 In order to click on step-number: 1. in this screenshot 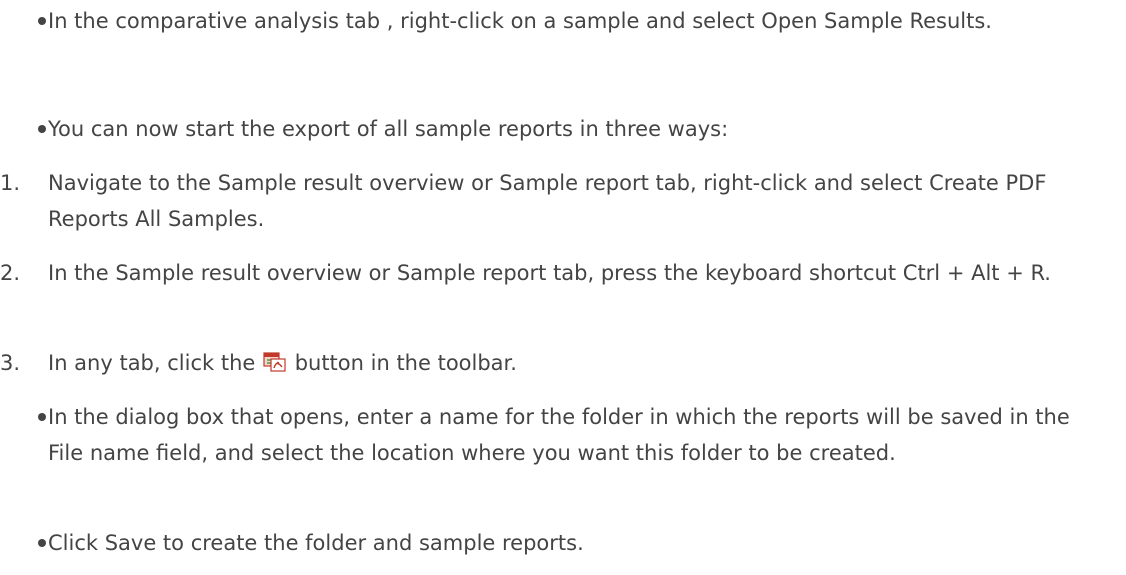, I will do `click(10, 183)`.